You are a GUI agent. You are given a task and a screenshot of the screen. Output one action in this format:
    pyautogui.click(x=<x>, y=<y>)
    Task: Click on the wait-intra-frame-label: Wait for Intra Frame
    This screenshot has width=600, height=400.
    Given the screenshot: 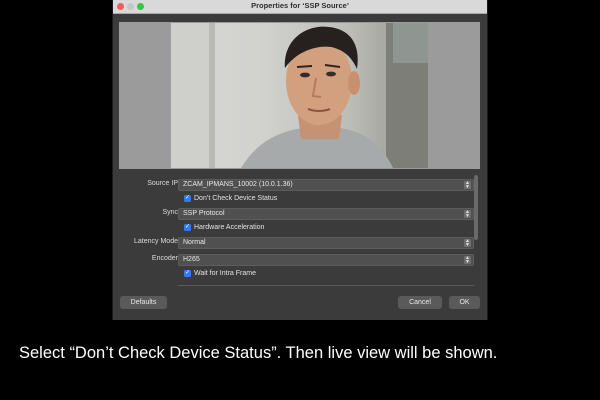 What is the action you would take?
    pyautogui.click(x=225, y=273)
    